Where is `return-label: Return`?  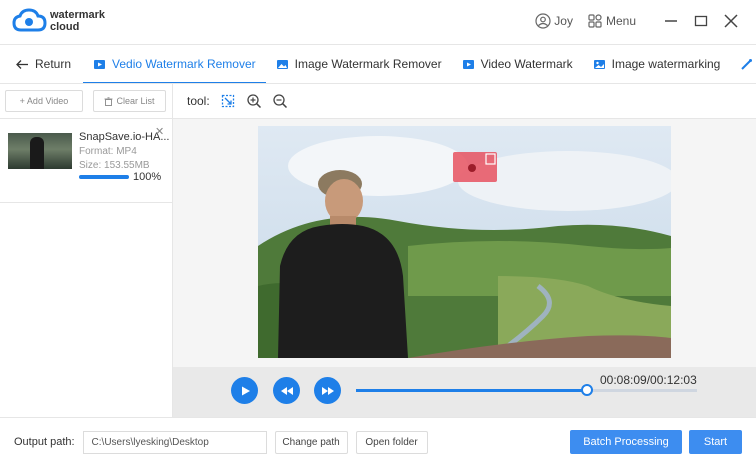 return-label: Return is located at coordinates (53, 64).